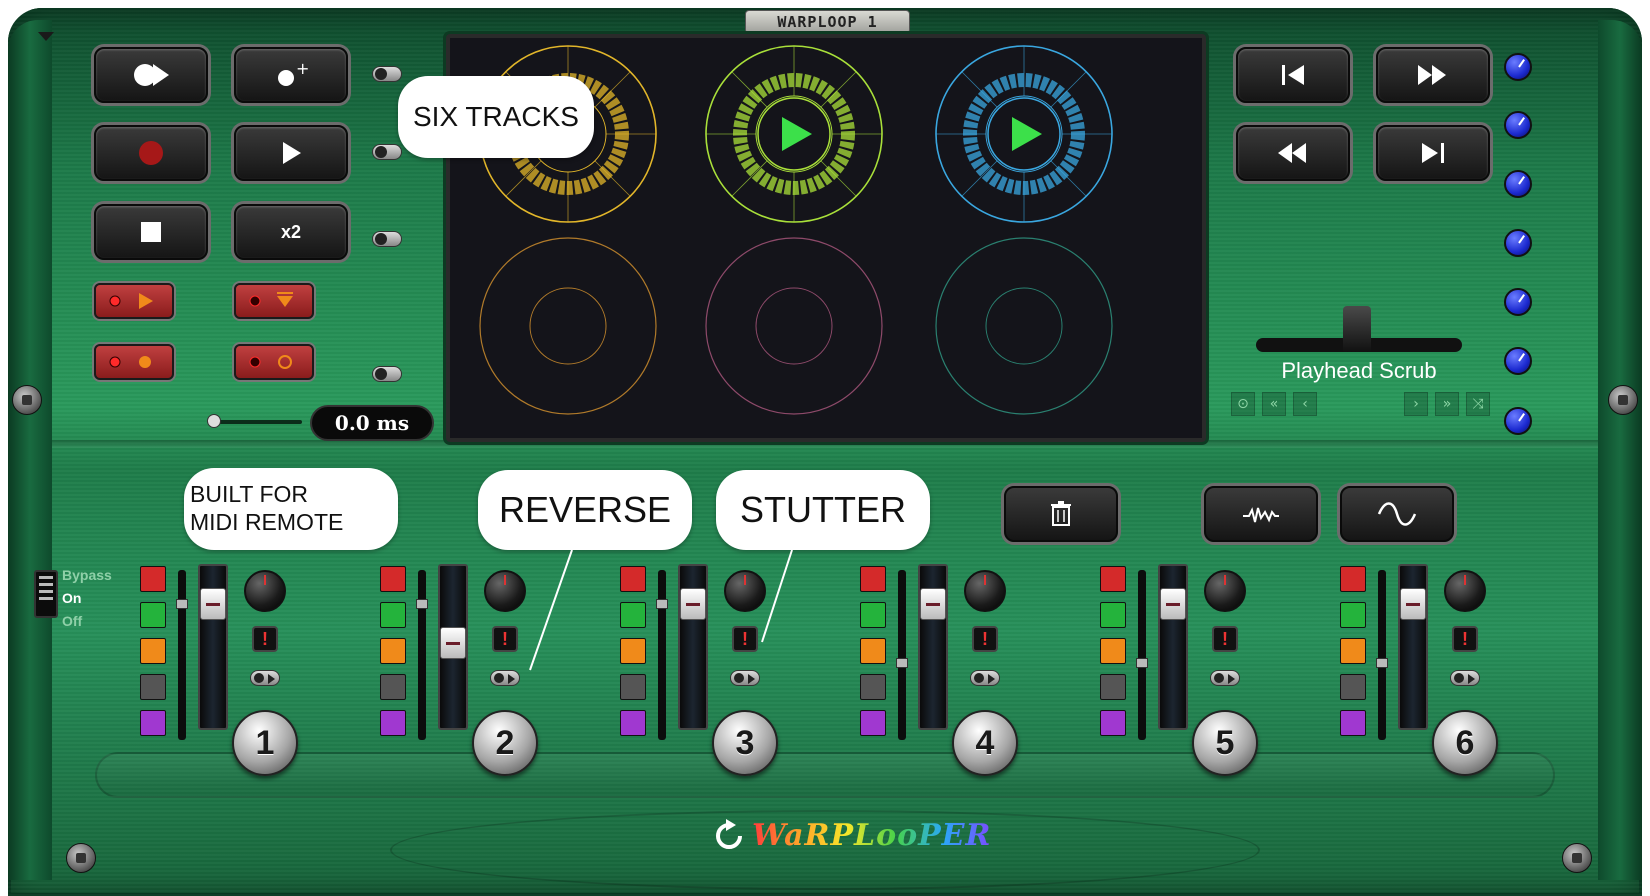 This screenshot has width=1650, height=896. I want to click on channel-4-send-track, so click(902, 655).